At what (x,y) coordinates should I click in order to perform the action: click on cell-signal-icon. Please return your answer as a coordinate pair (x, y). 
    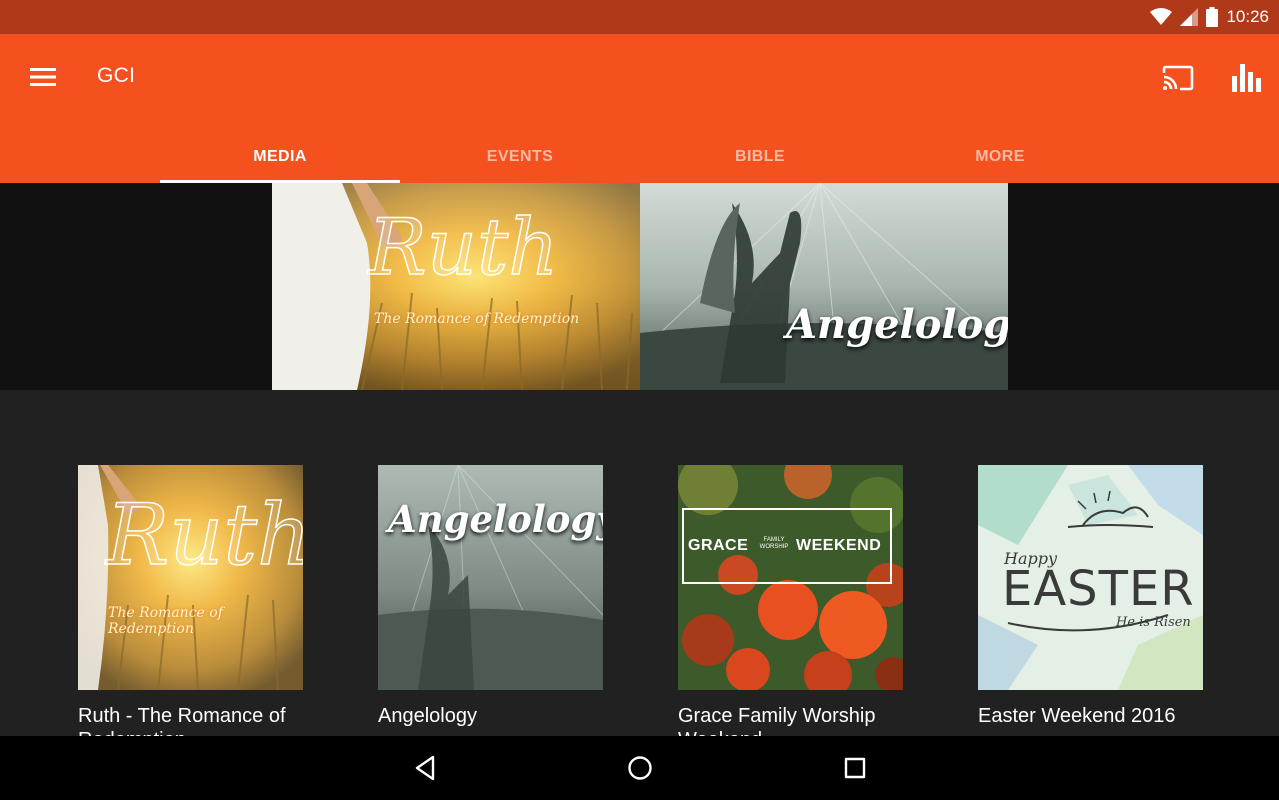
    Looking at the image, I should click on (1189, 17).